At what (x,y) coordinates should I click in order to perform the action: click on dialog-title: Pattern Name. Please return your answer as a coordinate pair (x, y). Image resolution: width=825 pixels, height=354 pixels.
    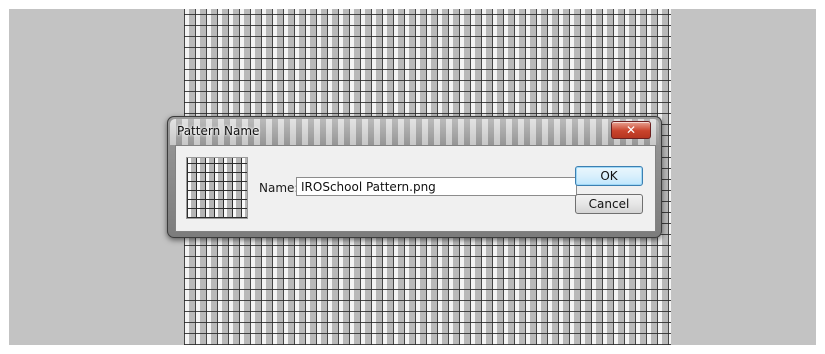
    Looking at the image, I should click on (218, 131).